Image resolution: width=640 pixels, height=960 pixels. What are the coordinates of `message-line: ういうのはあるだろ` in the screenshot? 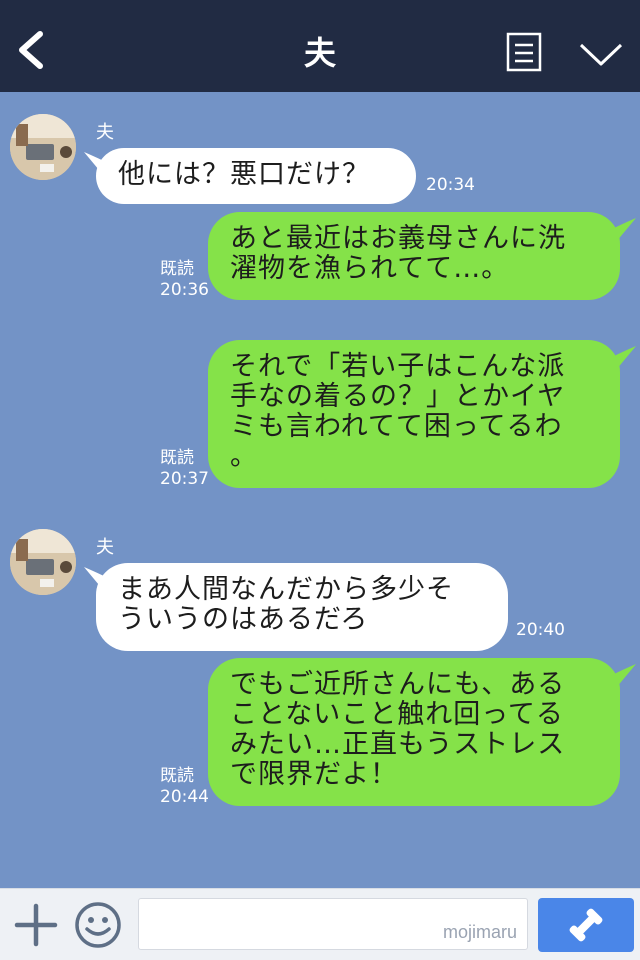 It's located at (243, 619).